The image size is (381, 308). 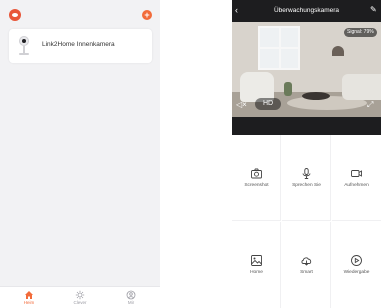 I want to click on playback-button: Wiedergabe, so click(x=356, y=265).